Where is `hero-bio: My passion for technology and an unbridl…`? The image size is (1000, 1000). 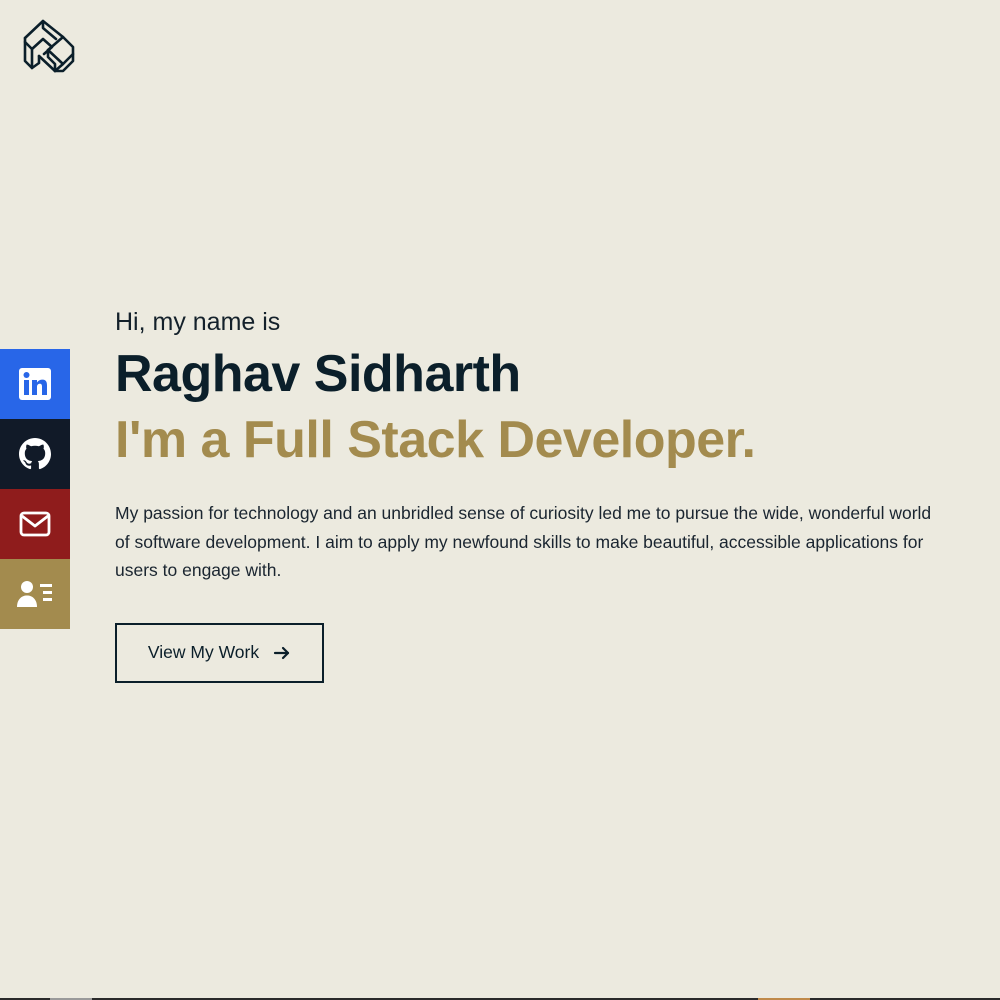
hero-bio: My passion for technology and an unbridl… is located at coordinates (523, 541).